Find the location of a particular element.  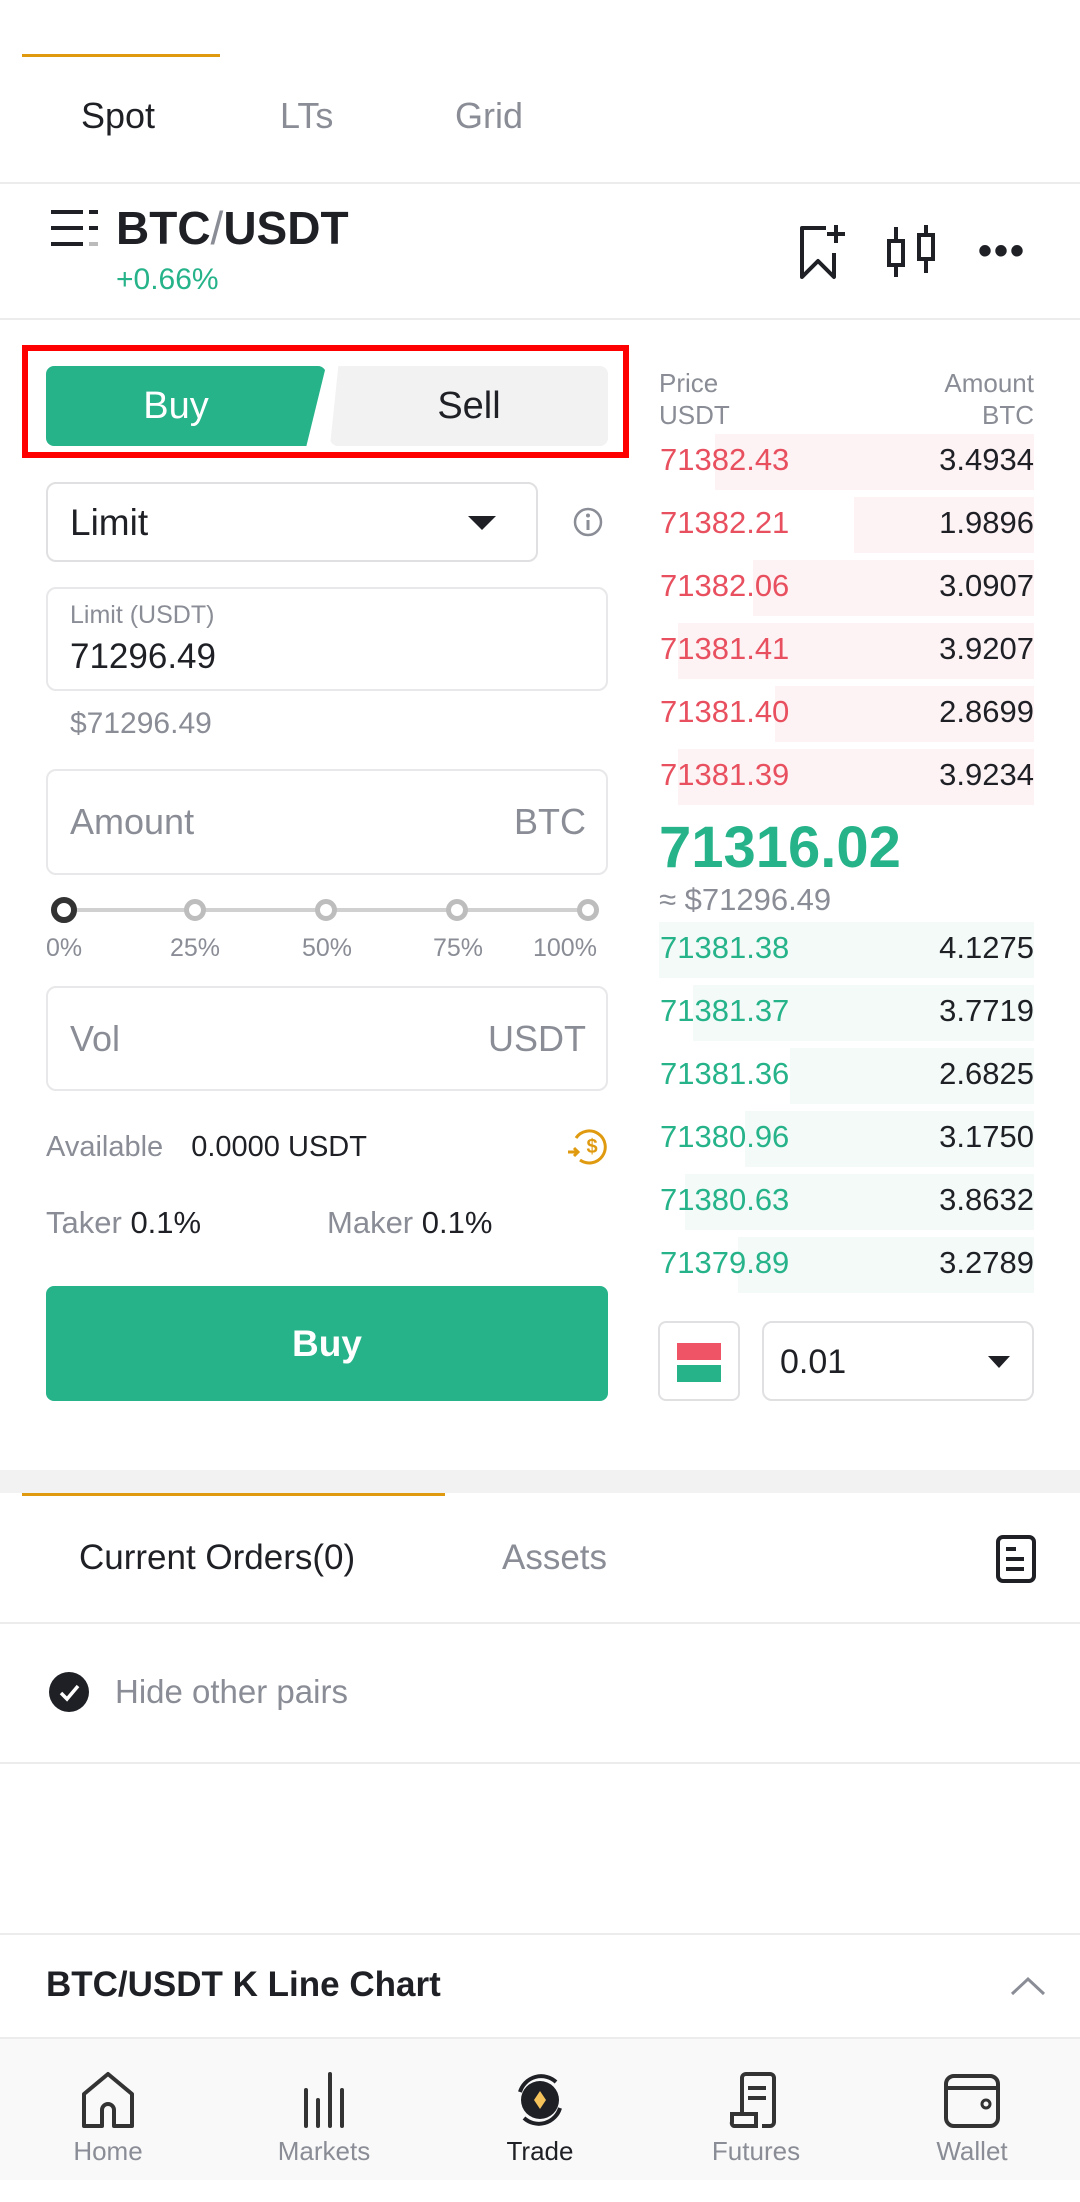

precision-dropdown: 0.01 is located at coordinates (898, 1361).